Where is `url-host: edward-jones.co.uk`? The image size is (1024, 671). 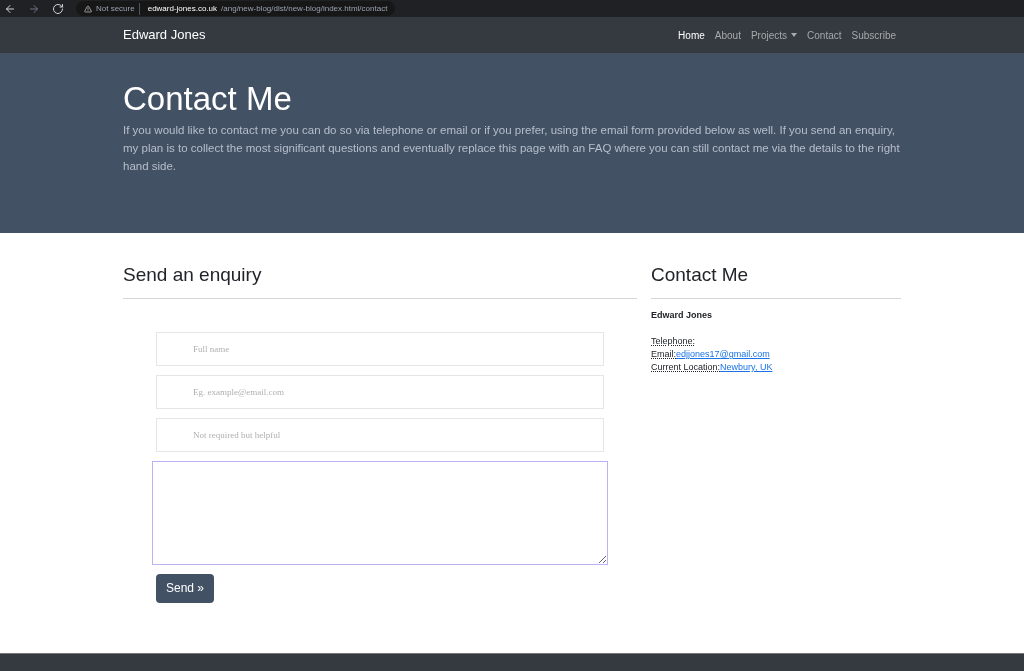
url-host: edward-jones.co.uk is located at coordinates (182, 8).